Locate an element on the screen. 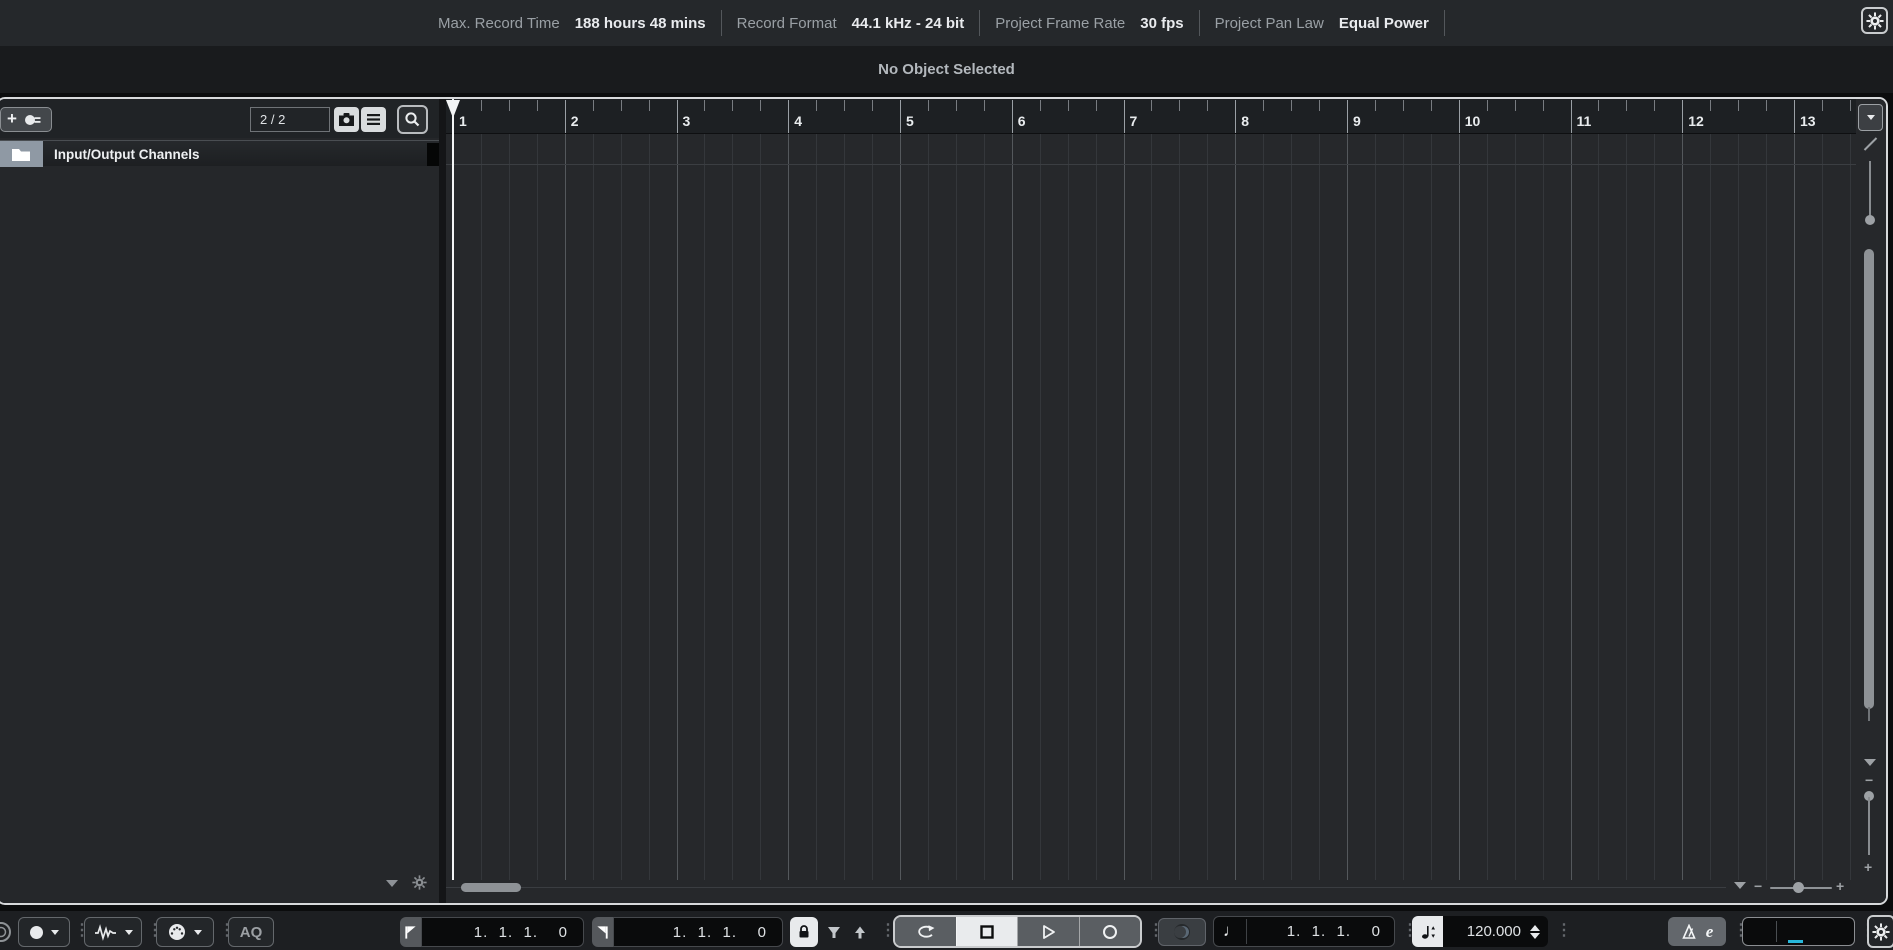 The image size is (1893, 950). goto-left-locator-button is located at coordinates (410, 932).